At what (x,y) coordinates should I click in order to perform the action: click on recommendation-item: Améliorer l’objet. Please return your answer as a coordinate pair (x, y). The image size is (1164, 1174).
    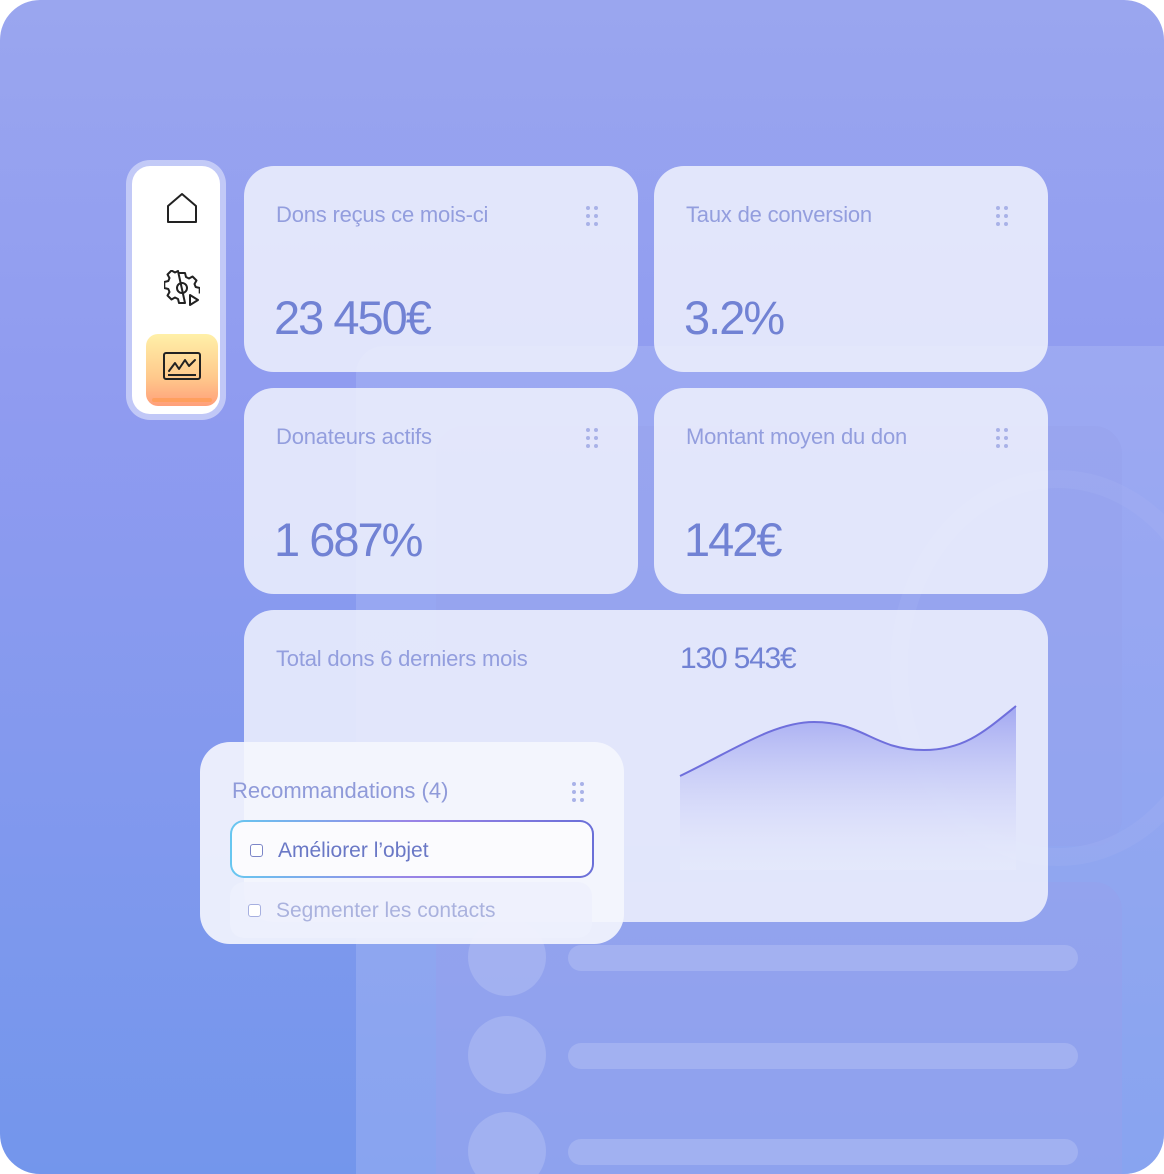
    Looking at the image, I should click on (412, 849).